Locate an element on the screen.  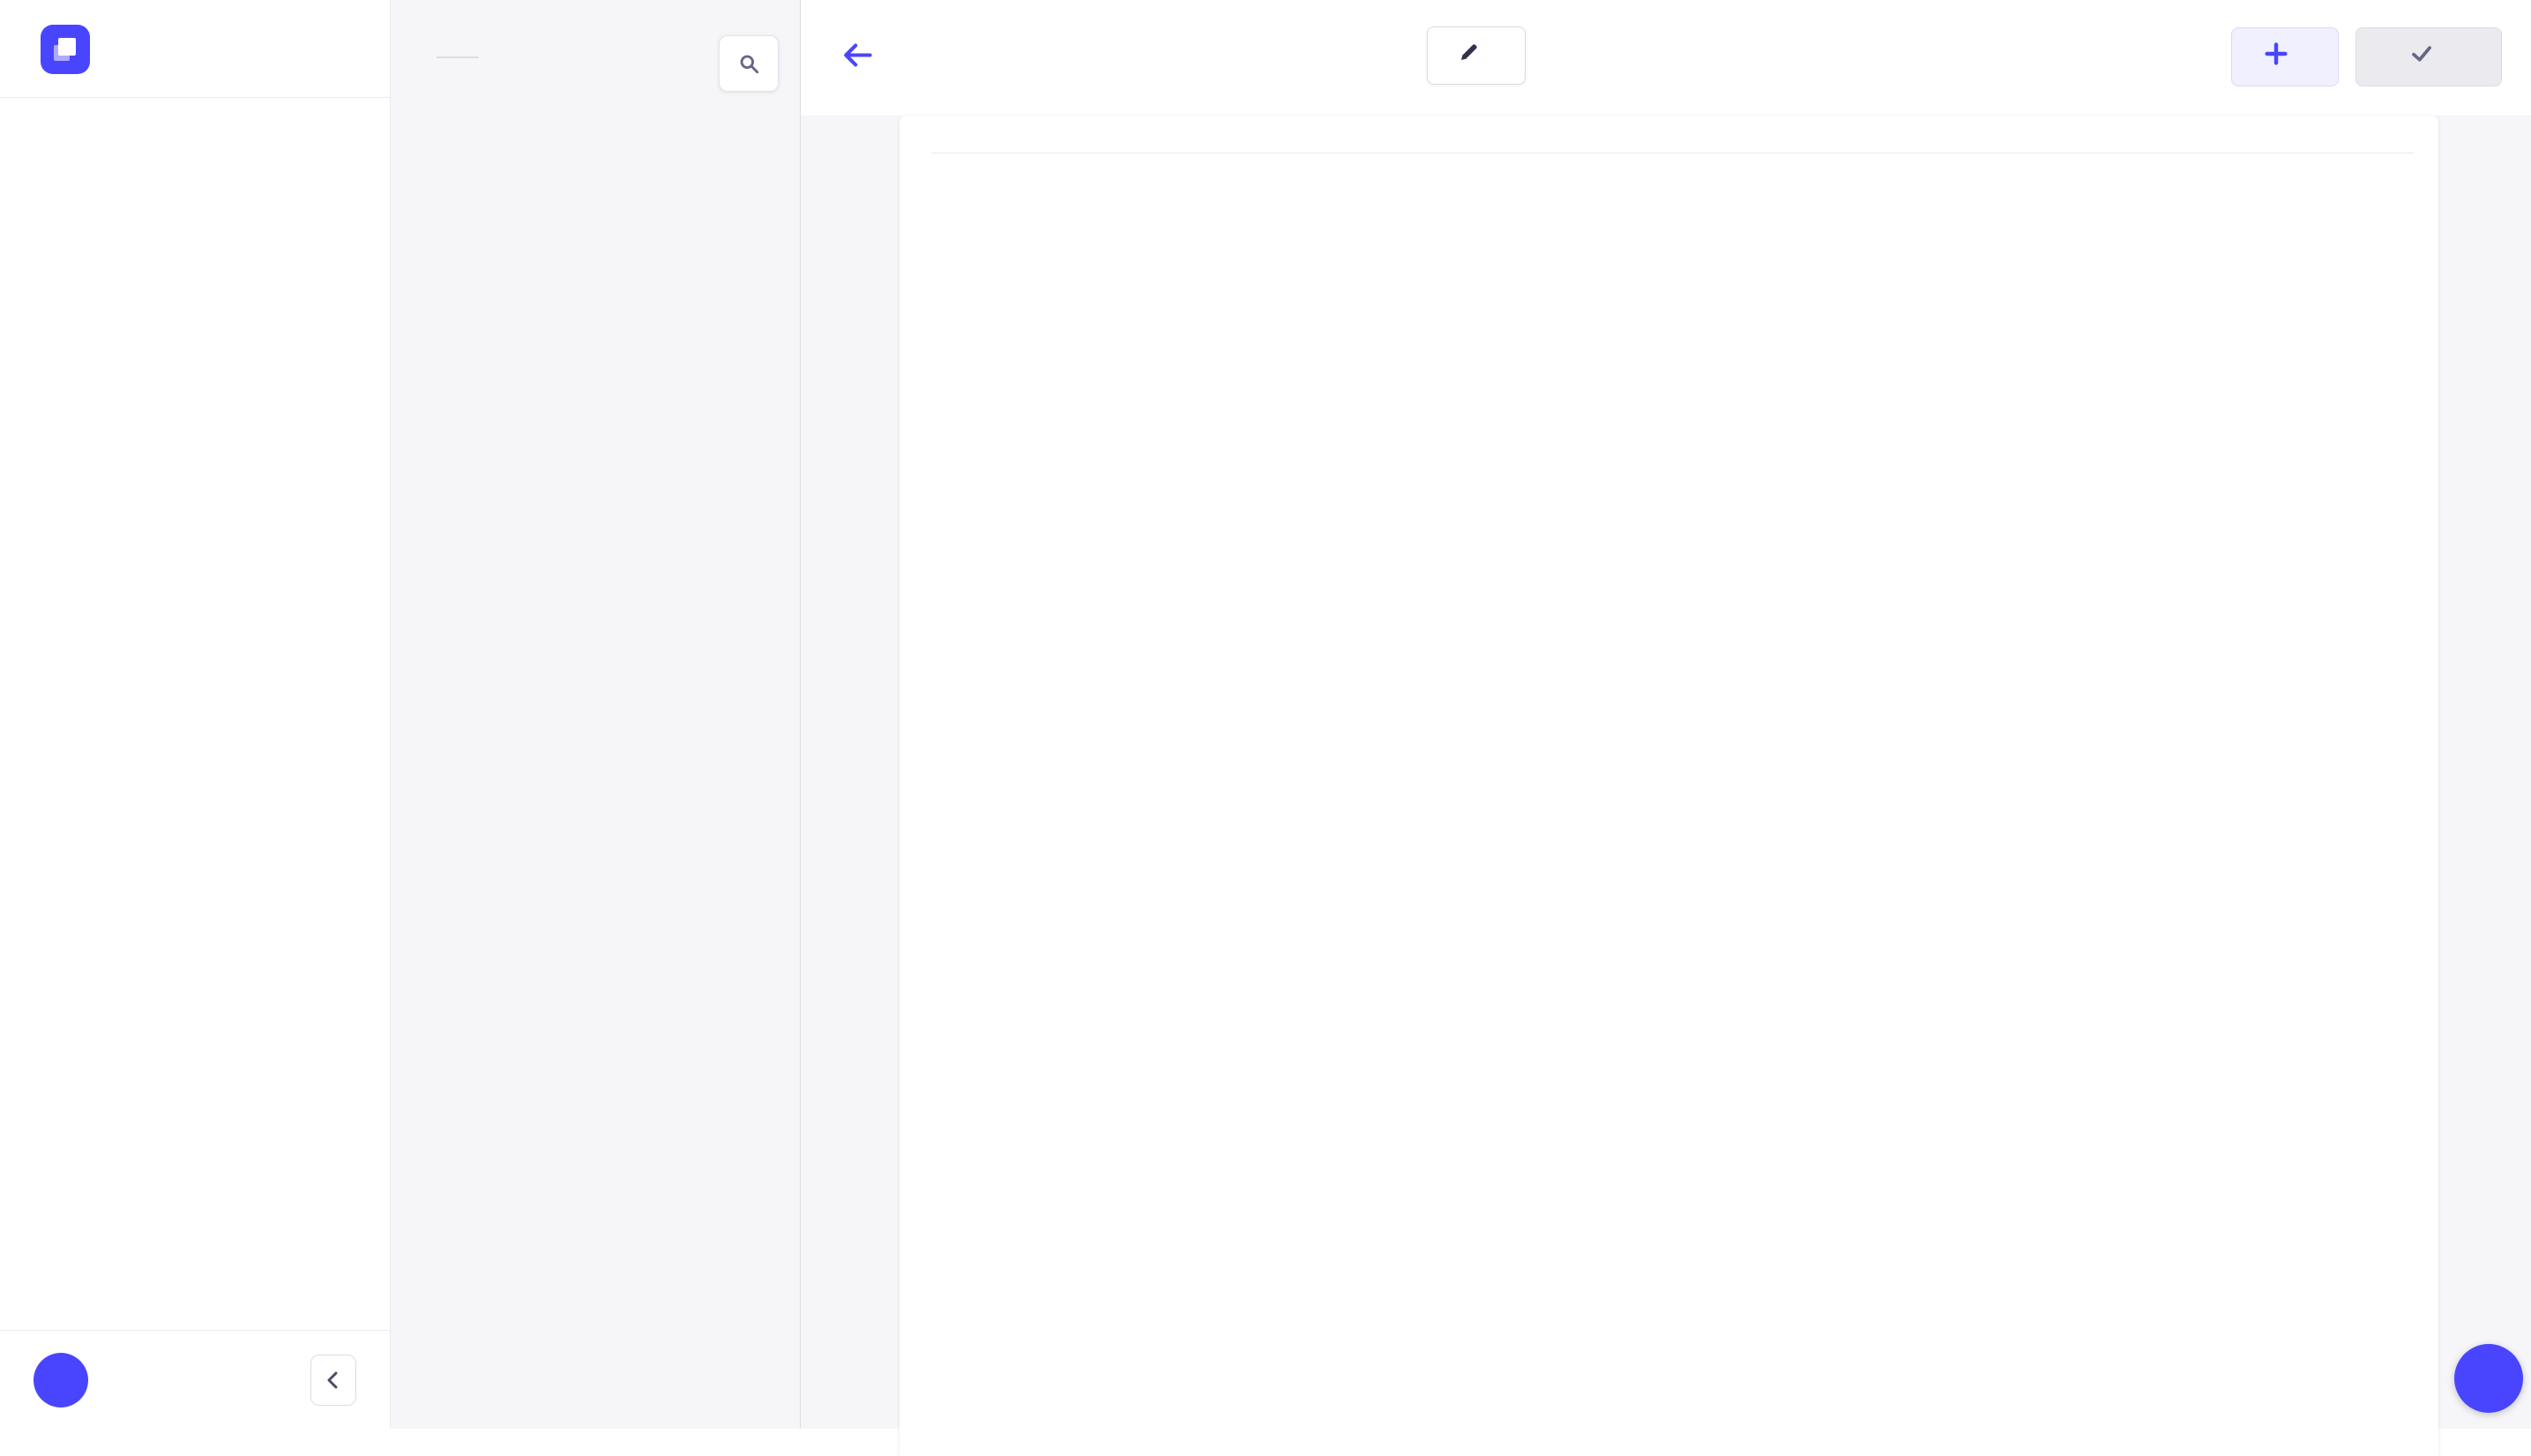
add-another-field-button is located at coordinates (2285, 56).